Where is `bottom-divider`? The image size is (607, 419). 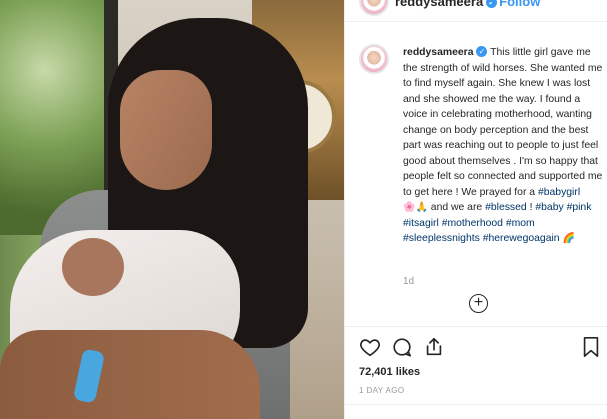 bottom-divider is located at coordinates (476, 404).